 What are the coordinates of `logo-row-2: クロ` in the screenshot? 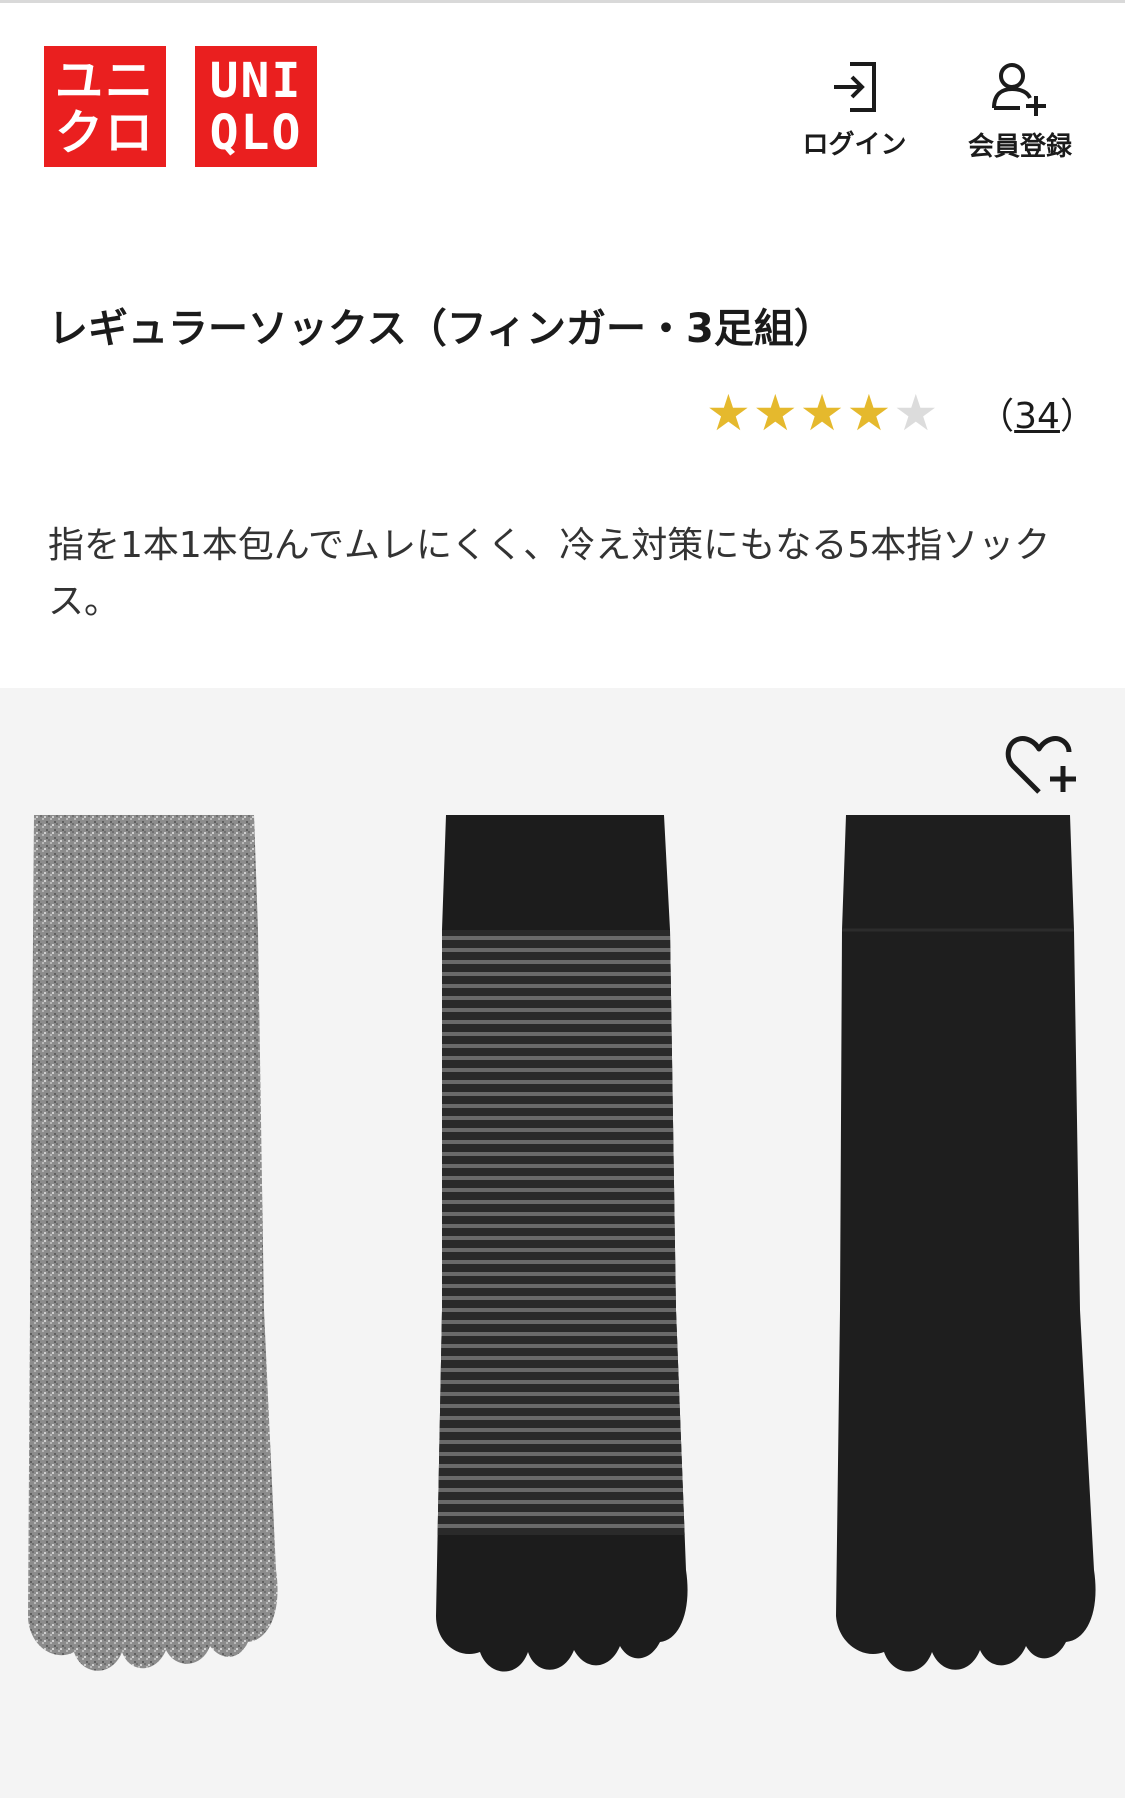 It's located at (104, 132).